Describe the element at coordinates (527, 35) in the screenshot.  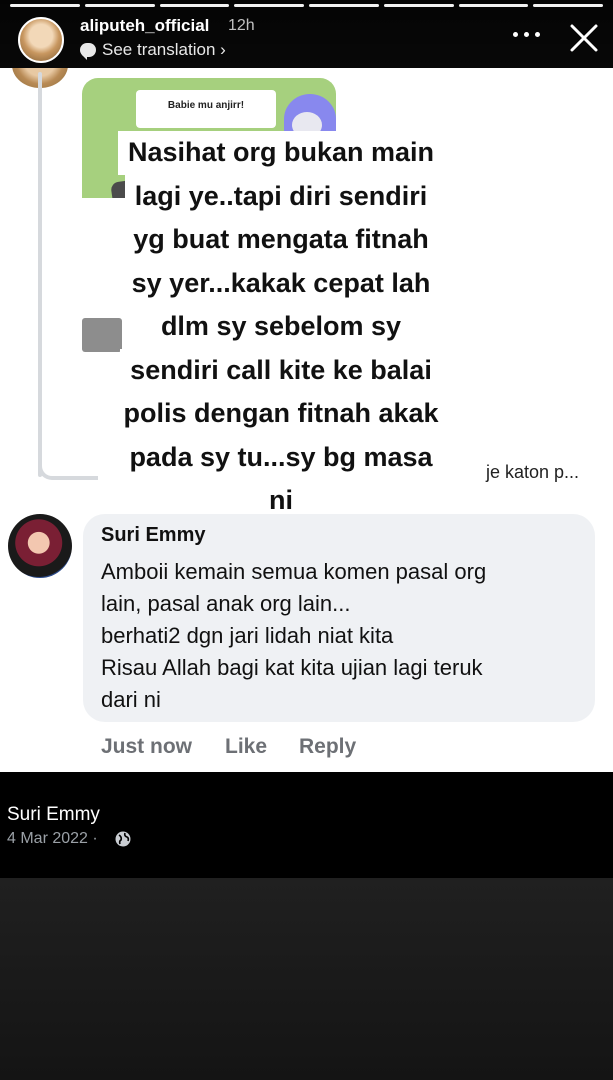
I see `more-dots-icon` at that location.